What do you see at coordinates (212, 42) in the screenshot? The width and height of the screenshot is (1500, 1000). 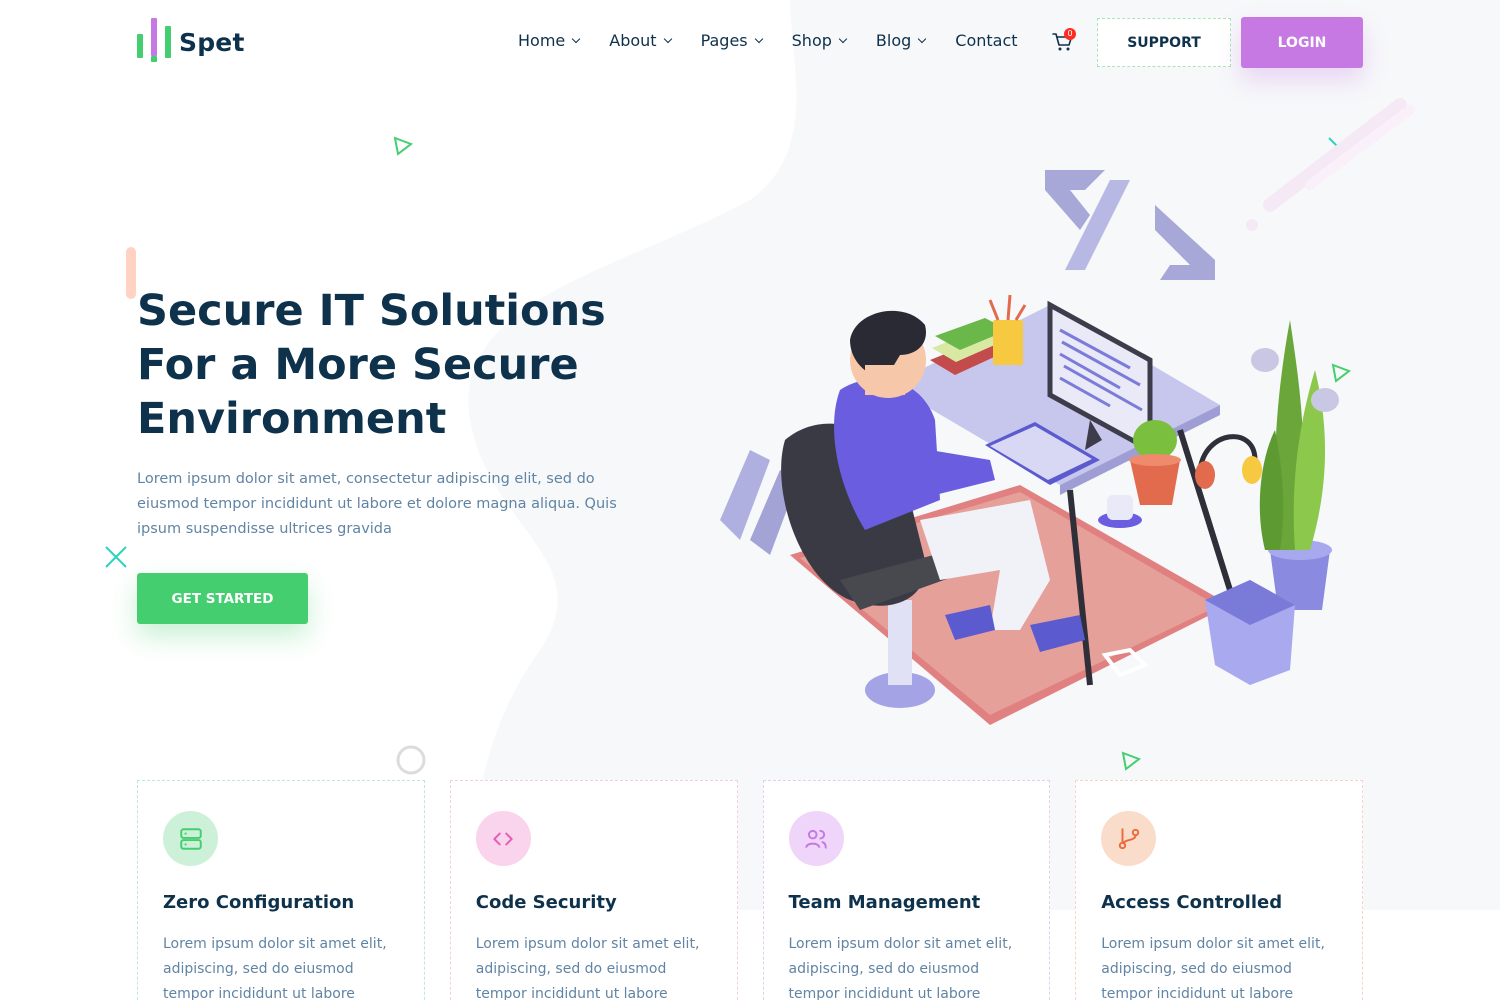 I see `brand-name: Spet` at bounding box center [212, 42].